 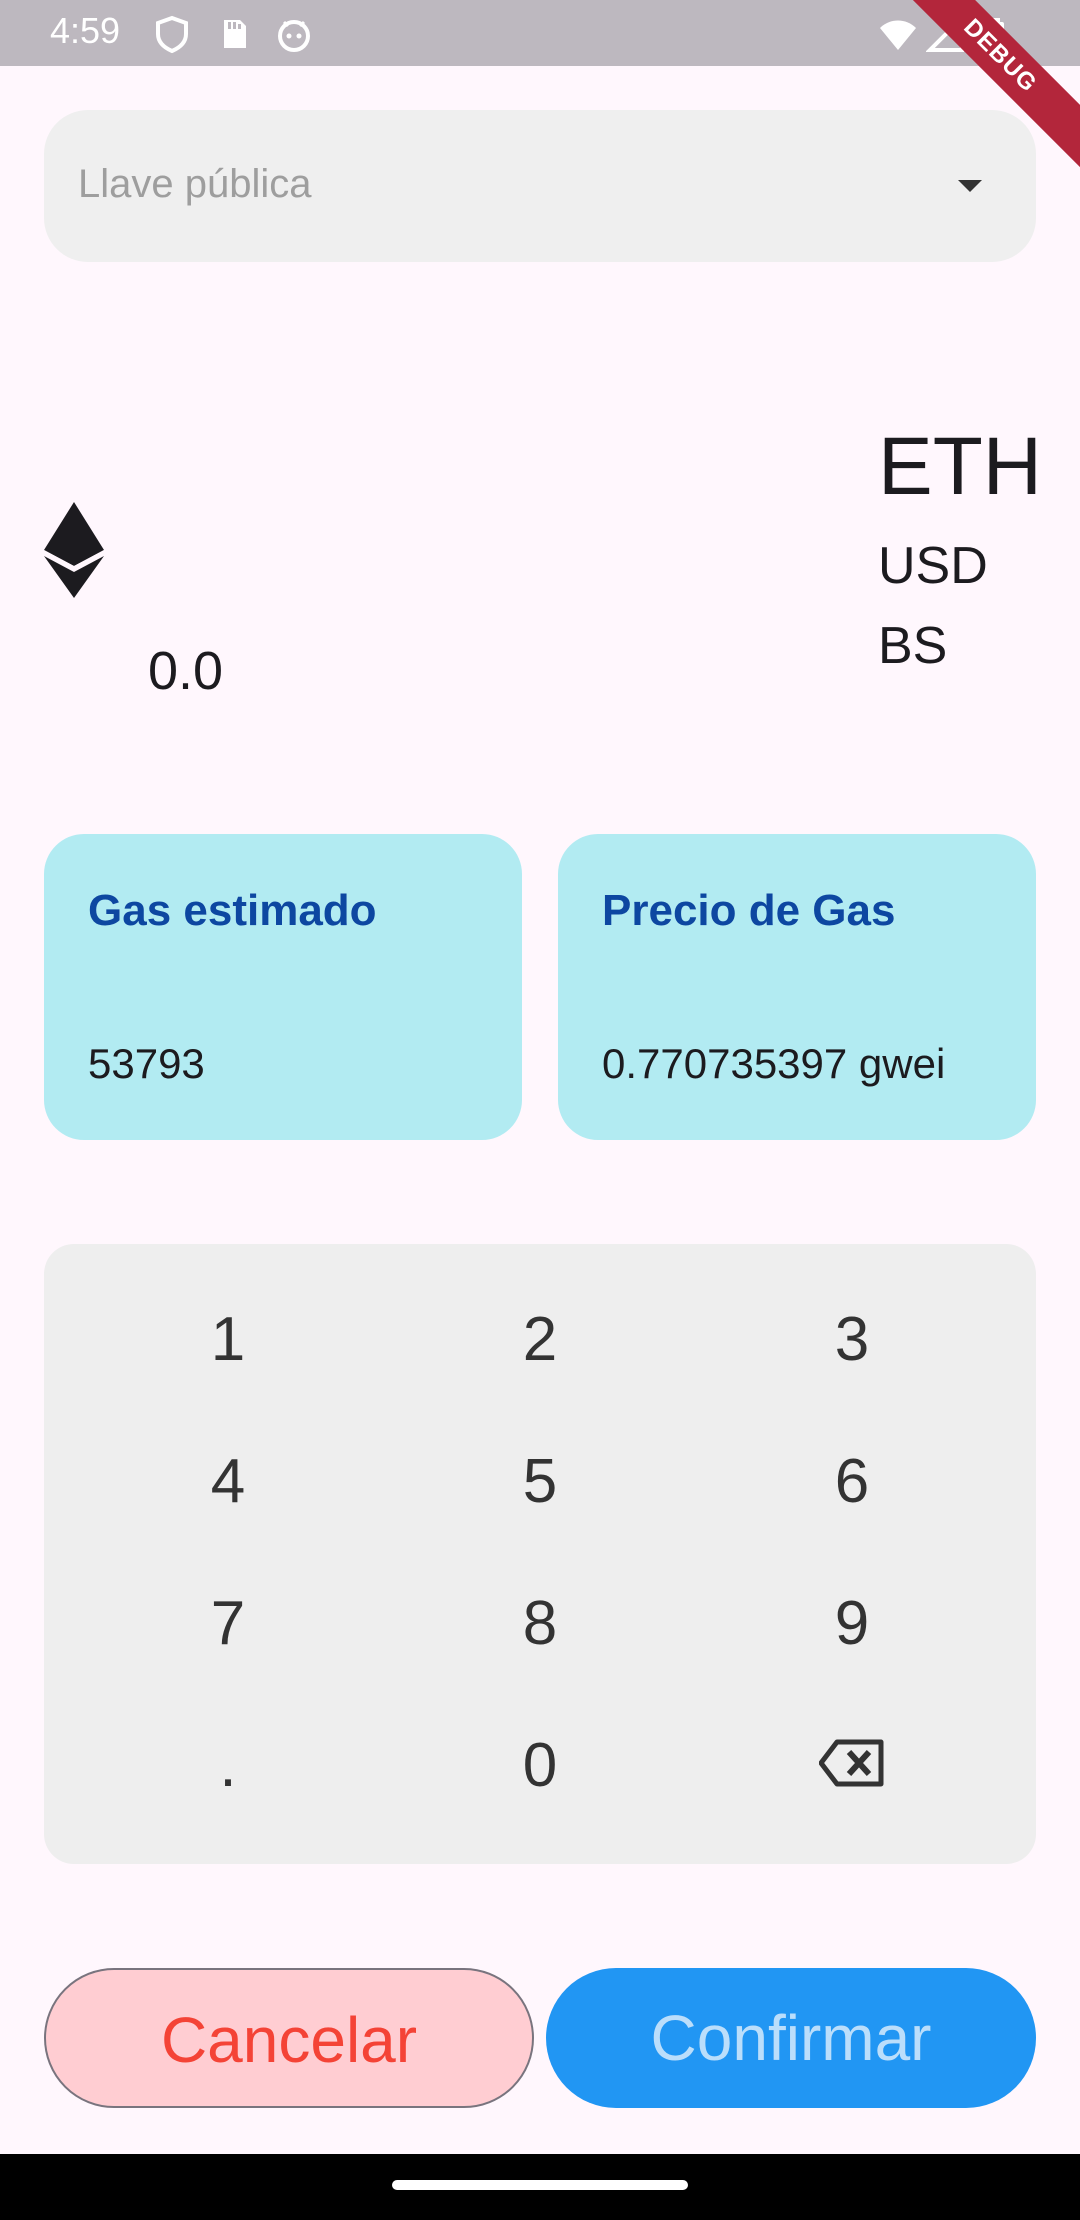 I want to click on ethereum-icon, so click(x=74, y=550).